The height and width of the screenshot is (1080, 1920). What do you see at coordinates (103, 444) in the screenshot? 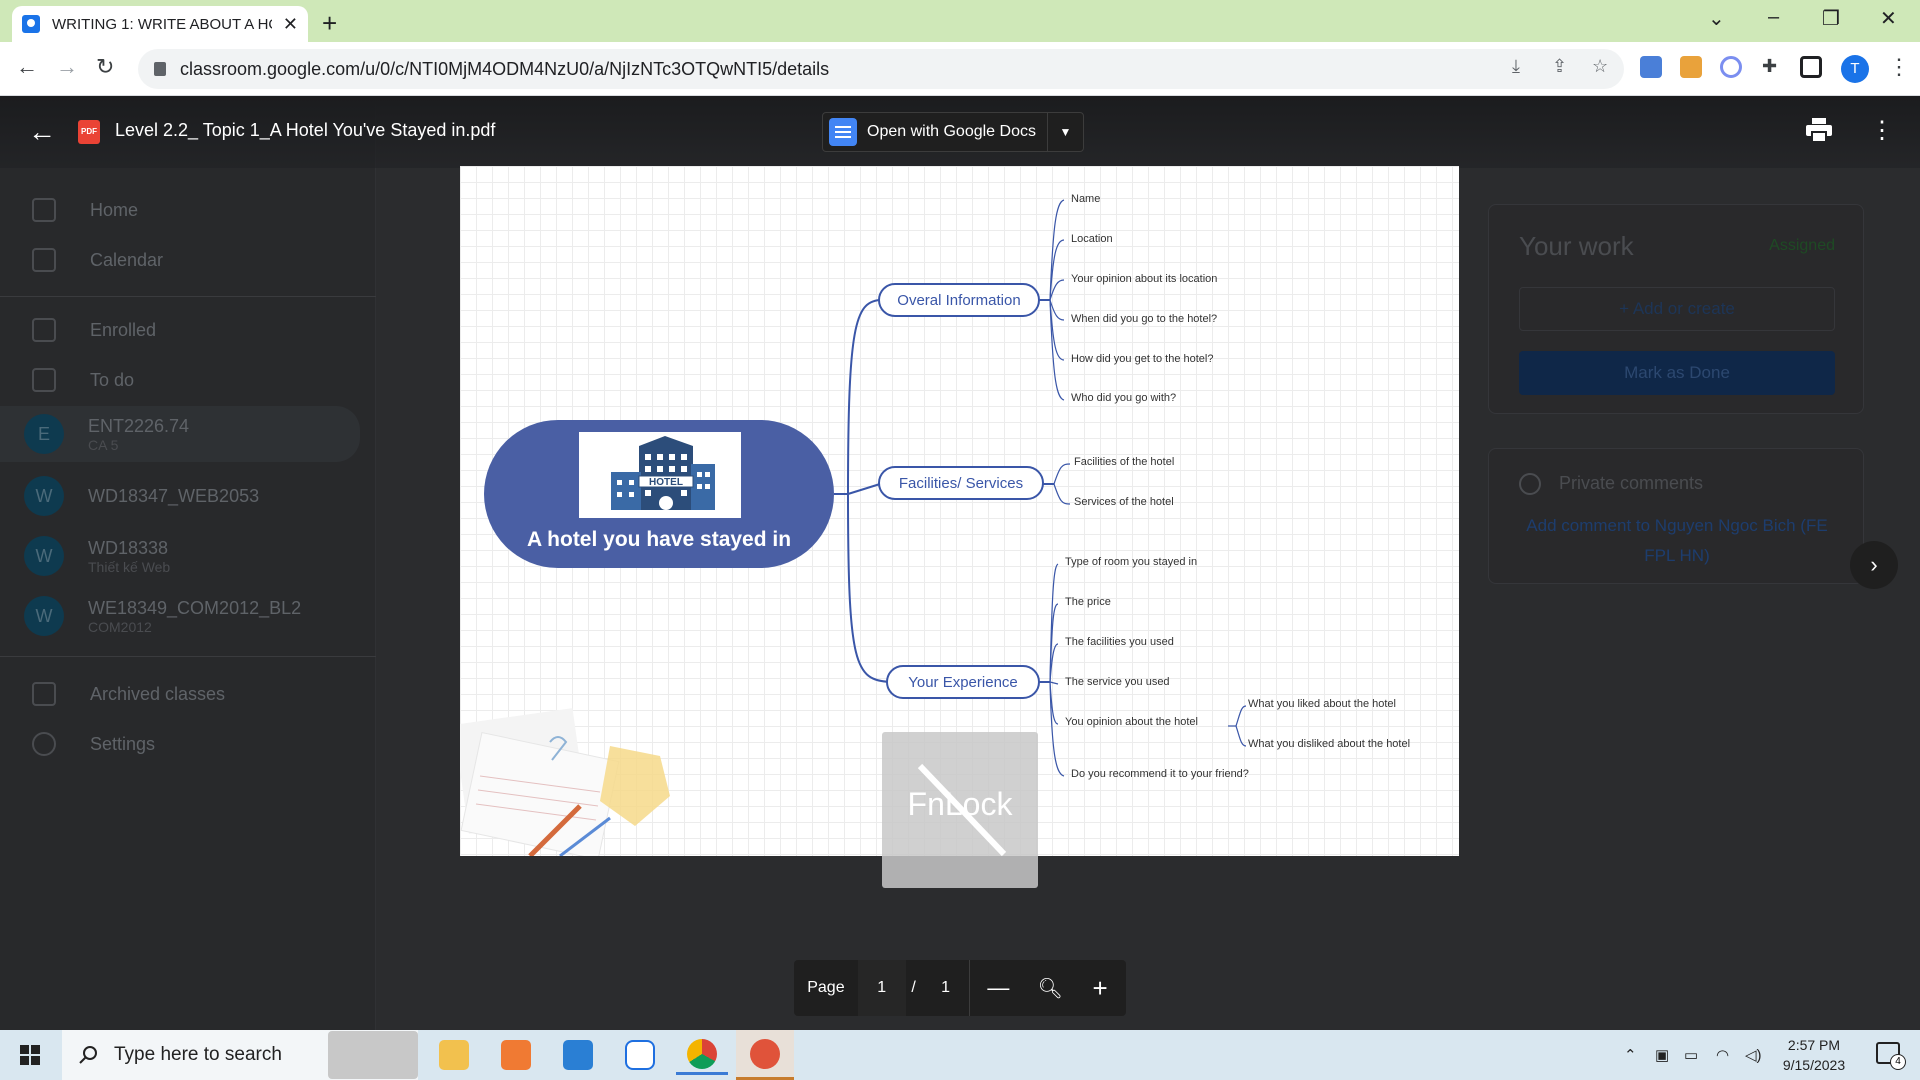
I see `class-section: CA 5` at bounding box center [103, 444].